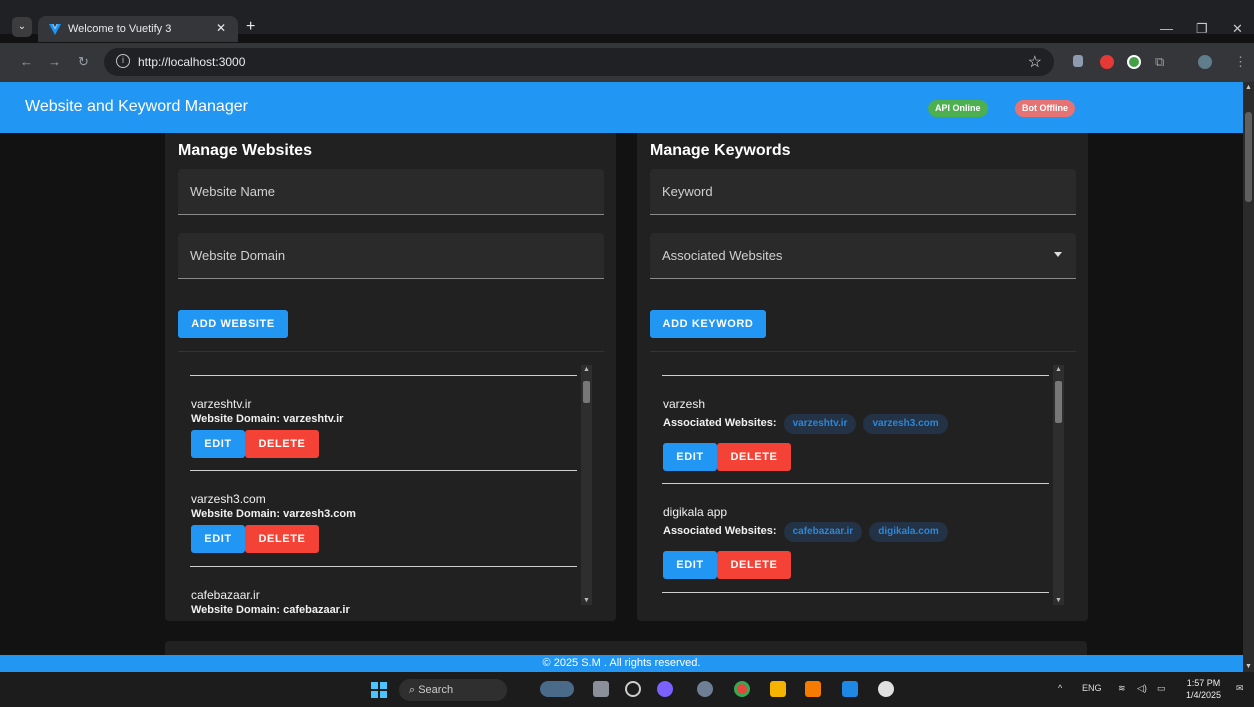  Describe the element at coordinates (1248, 377) in the screenshot. I see `page-scrollbar: ▲ ▼` at that location.